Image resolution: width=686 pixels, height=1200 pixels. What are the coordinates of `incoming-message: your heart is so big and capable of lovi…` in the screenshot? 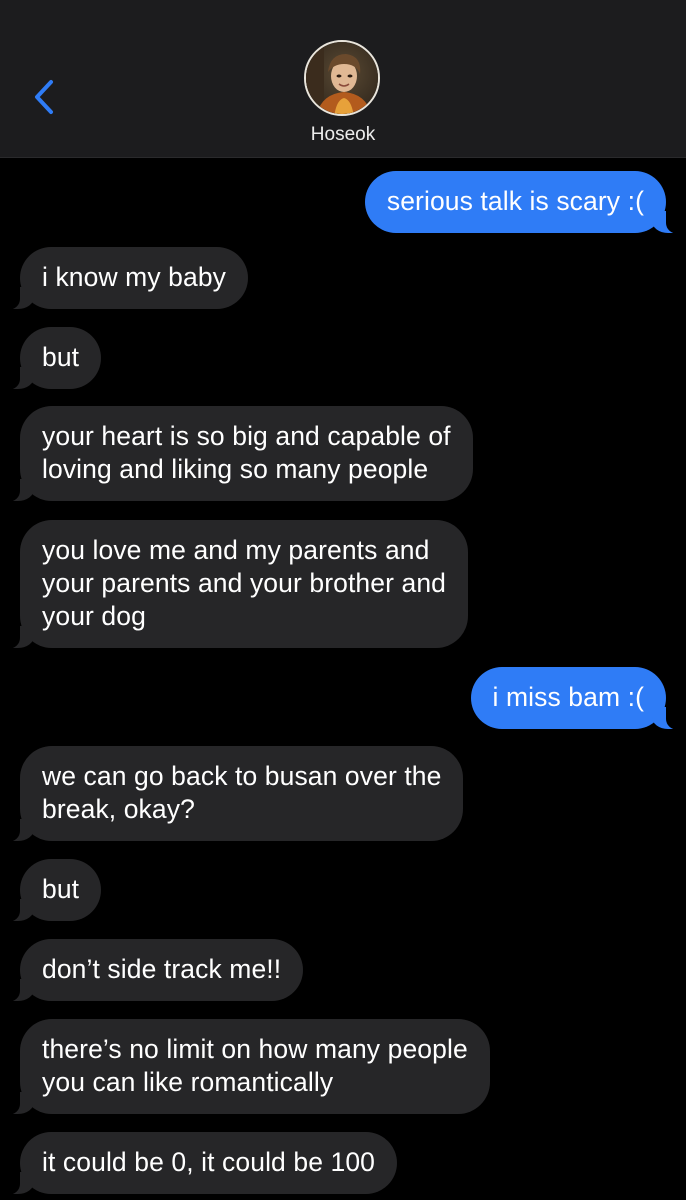 It's located at (236, 454).